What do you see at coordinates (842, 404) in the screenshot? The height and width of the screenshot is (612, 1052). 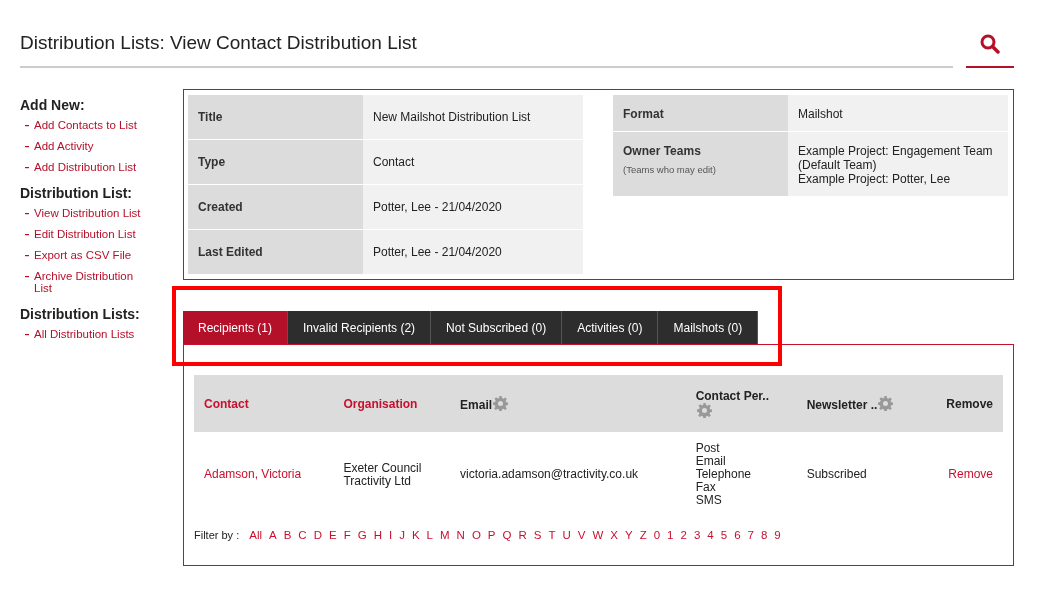 I see `column-header: Newsletter ..` at bounding box center [842, 404].